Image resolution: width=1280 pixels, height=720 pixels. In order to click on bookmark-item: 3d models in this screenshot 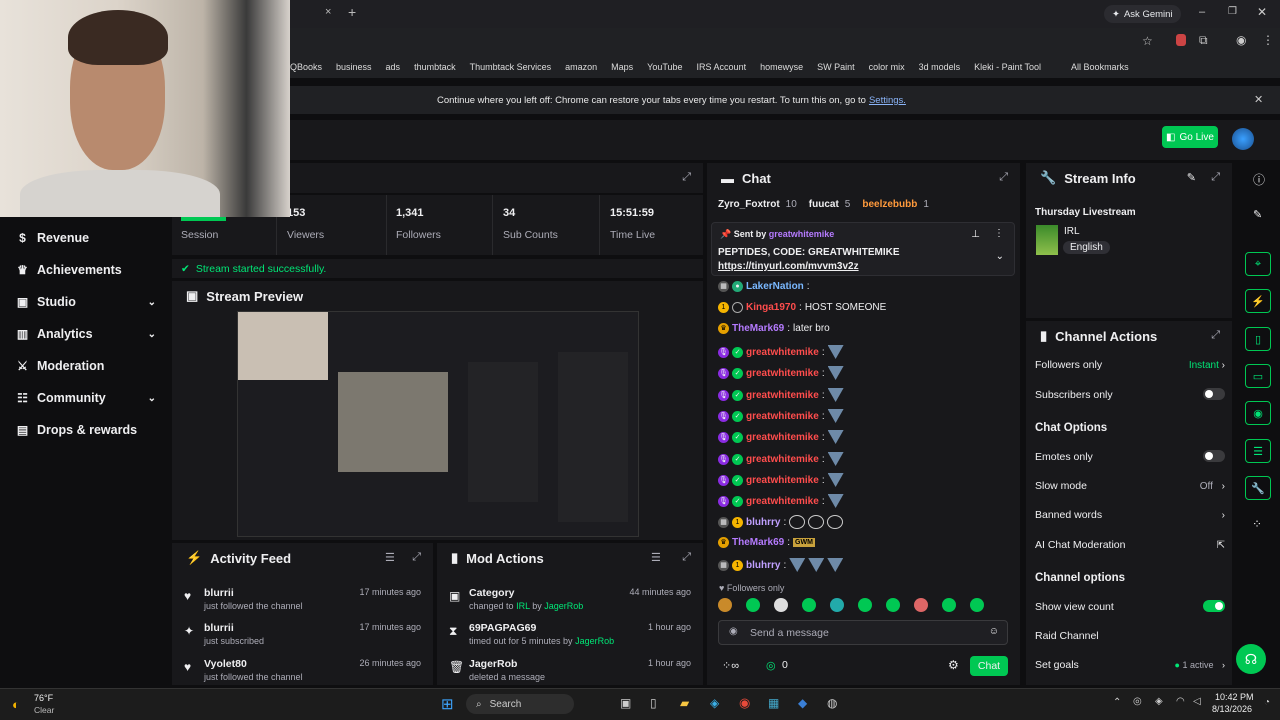, I will do `click(940, 67)`.